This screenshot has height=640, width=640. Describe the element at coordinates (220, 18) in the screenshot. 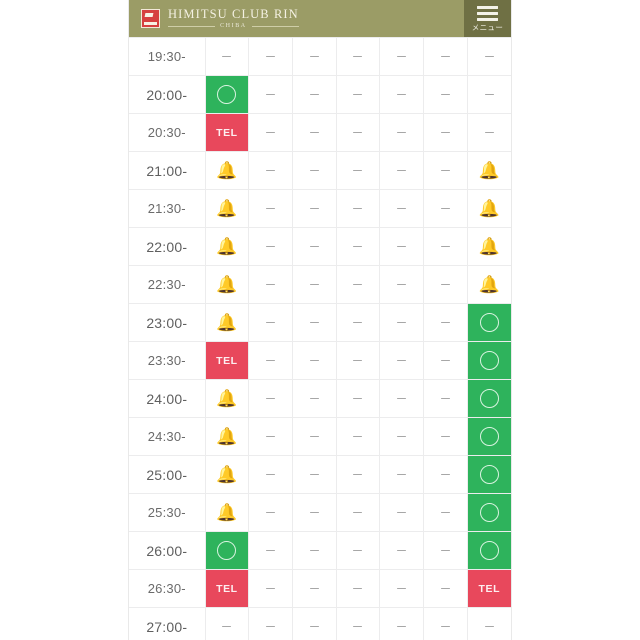

I see `brand-logo: HIMITSU CLUB RIN CHIBA` at that location.